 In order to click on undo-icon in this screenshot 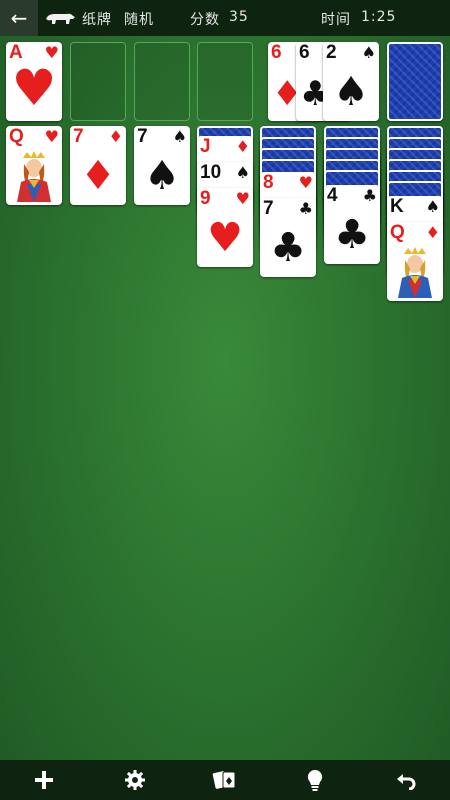, I will do `click(406, 782)`.